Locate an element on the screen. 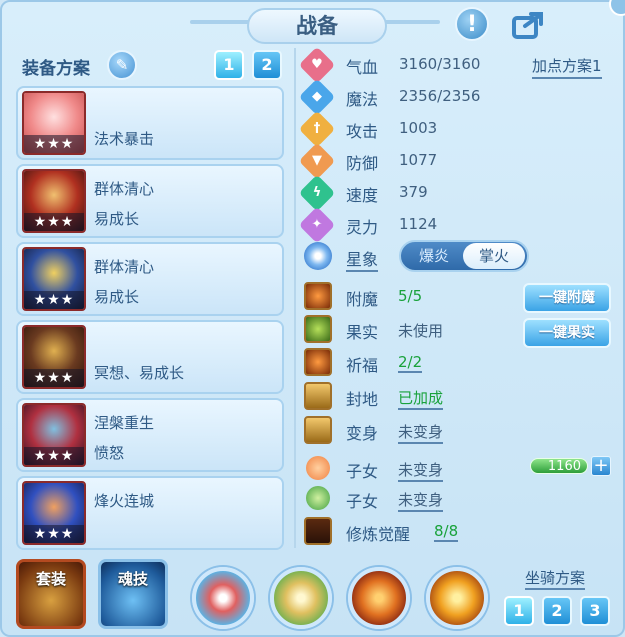 Image resolution: width=625 pixels, height=637 pixels. exclamation-icon: ! is located at coordinates (472, 24).